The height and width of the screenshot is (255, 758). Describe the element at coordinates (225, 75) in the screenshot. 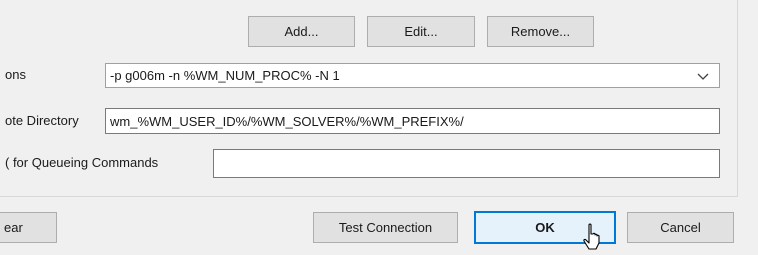

I see `options-value: -p g006m -n %WM_NUM_PROC% -N 1` at that location.